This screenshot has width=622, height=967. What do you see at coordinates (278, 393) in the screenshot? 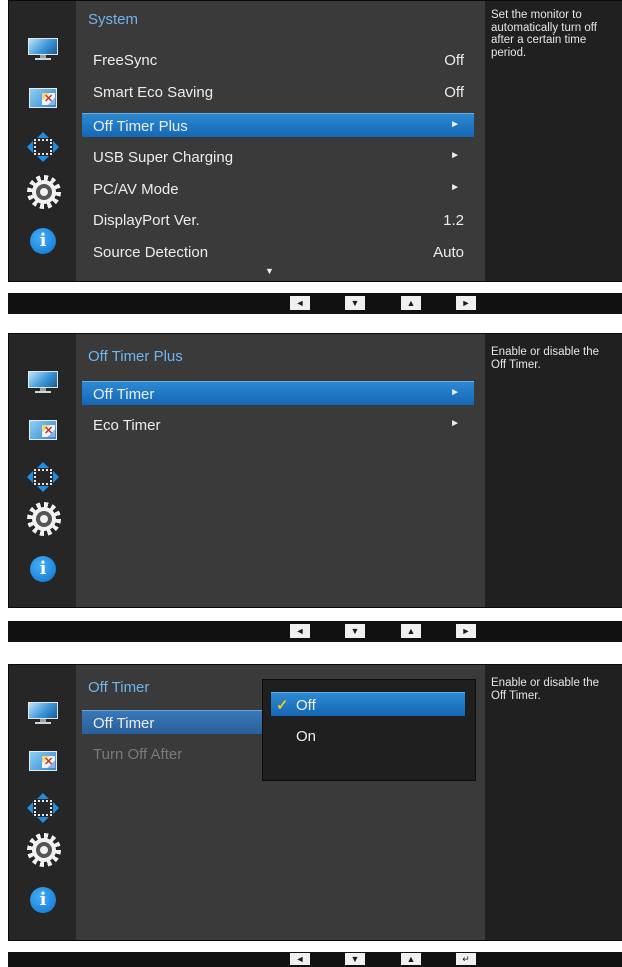
I see `menu-item-off-timer: Off Timer ►` at bounding box center [278, 393].